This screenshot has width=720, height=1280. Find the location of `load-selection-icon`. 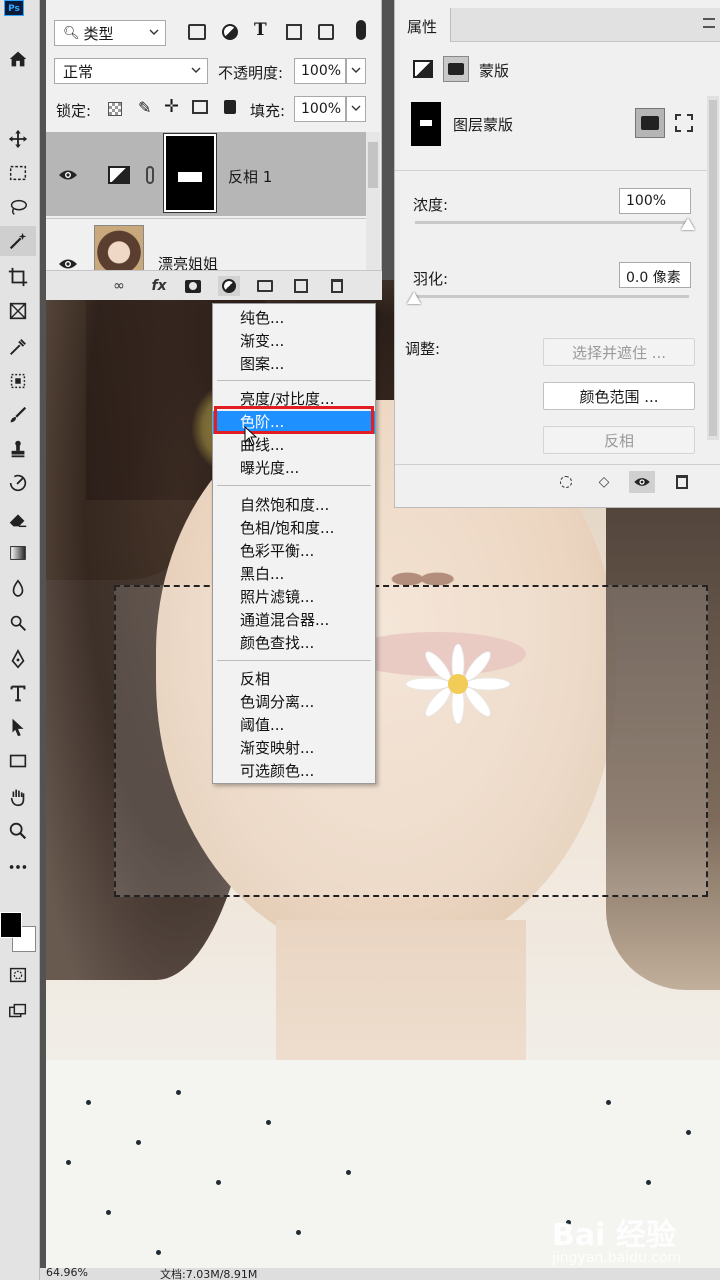

load-selection-icon is located at coordinates (566, 482).